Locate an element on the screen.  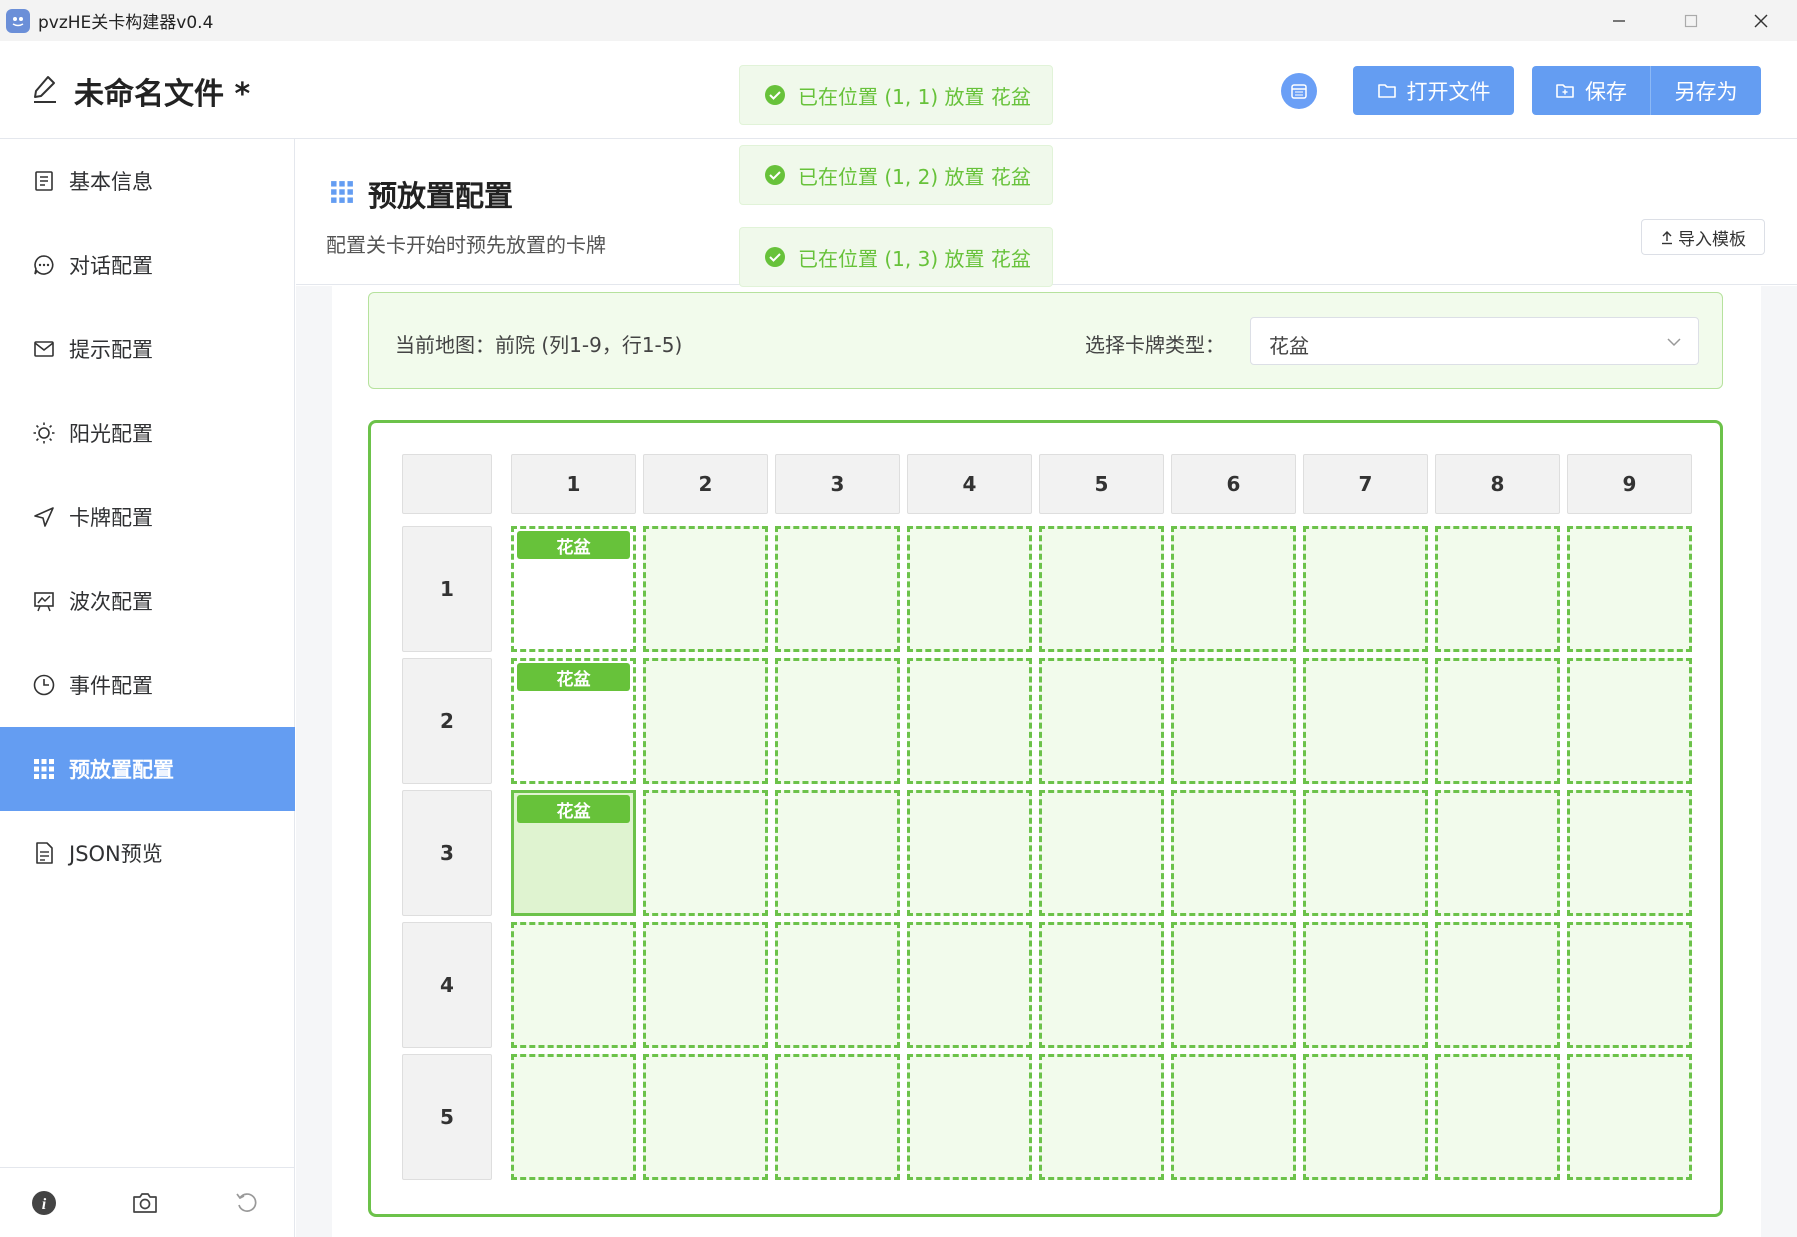
sidebar-item-waves: 波次配置 is located at coordinates (147, 601).